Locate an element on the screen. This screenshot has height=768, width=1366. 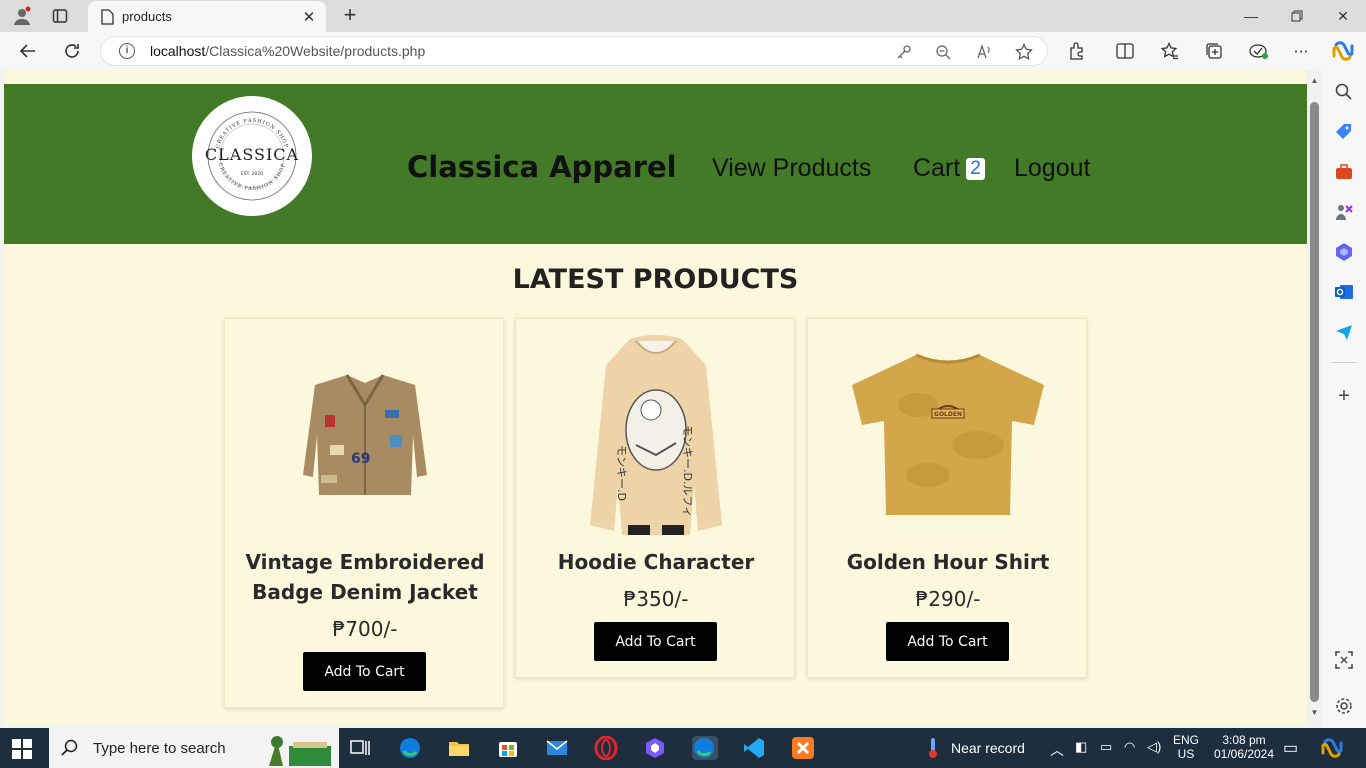
send-icon is located at coordinates (1344, 332).